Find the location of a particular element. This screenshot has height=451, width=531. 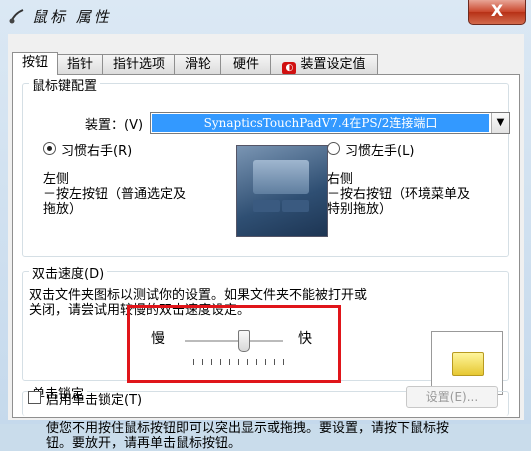

left-hand-radio is located at coordinates (333, 148).